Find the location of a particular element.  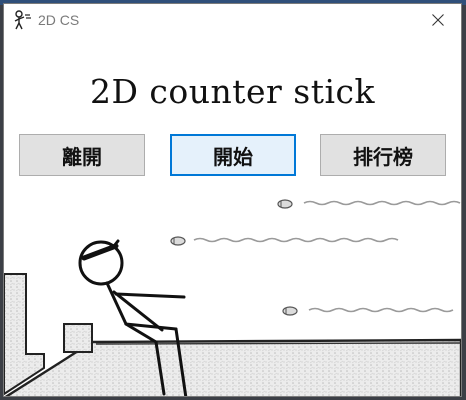

start-button: 開始 is located at coordinates (233, 155).